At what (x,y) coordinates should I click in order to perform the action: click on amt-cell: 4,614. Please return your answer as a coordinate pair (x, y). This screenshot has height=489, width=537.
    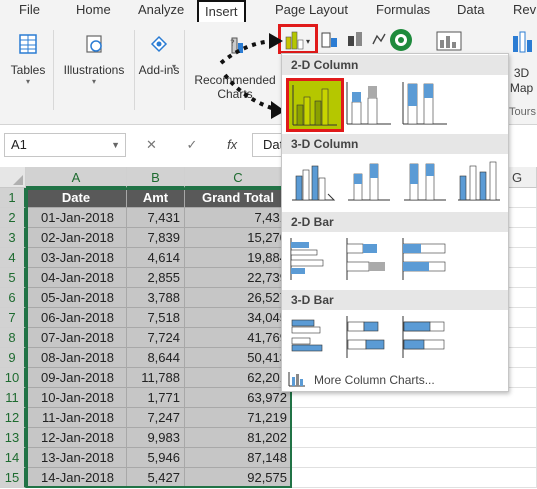
    Looking at the image, I should click on (156, 258).